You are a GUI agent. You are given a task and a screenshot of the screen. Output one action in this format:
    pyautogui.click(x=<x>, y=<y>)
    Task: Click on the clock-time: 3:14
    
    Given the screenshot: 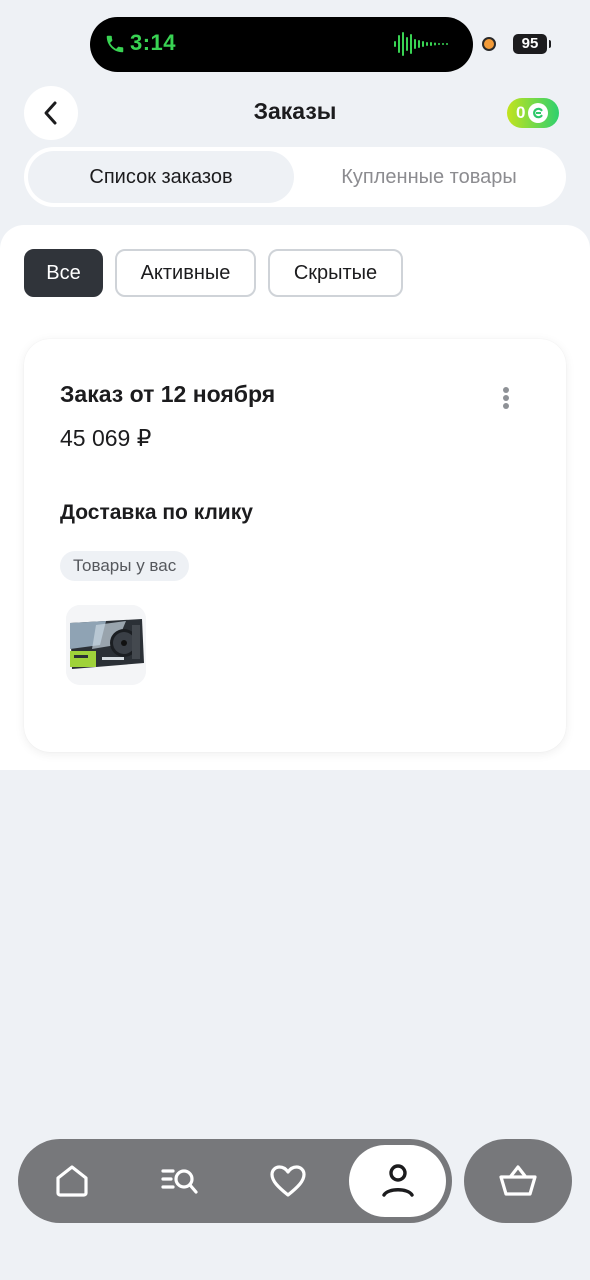 What is the action you would take?
    pyautogui.click(x=153, y=42)
    